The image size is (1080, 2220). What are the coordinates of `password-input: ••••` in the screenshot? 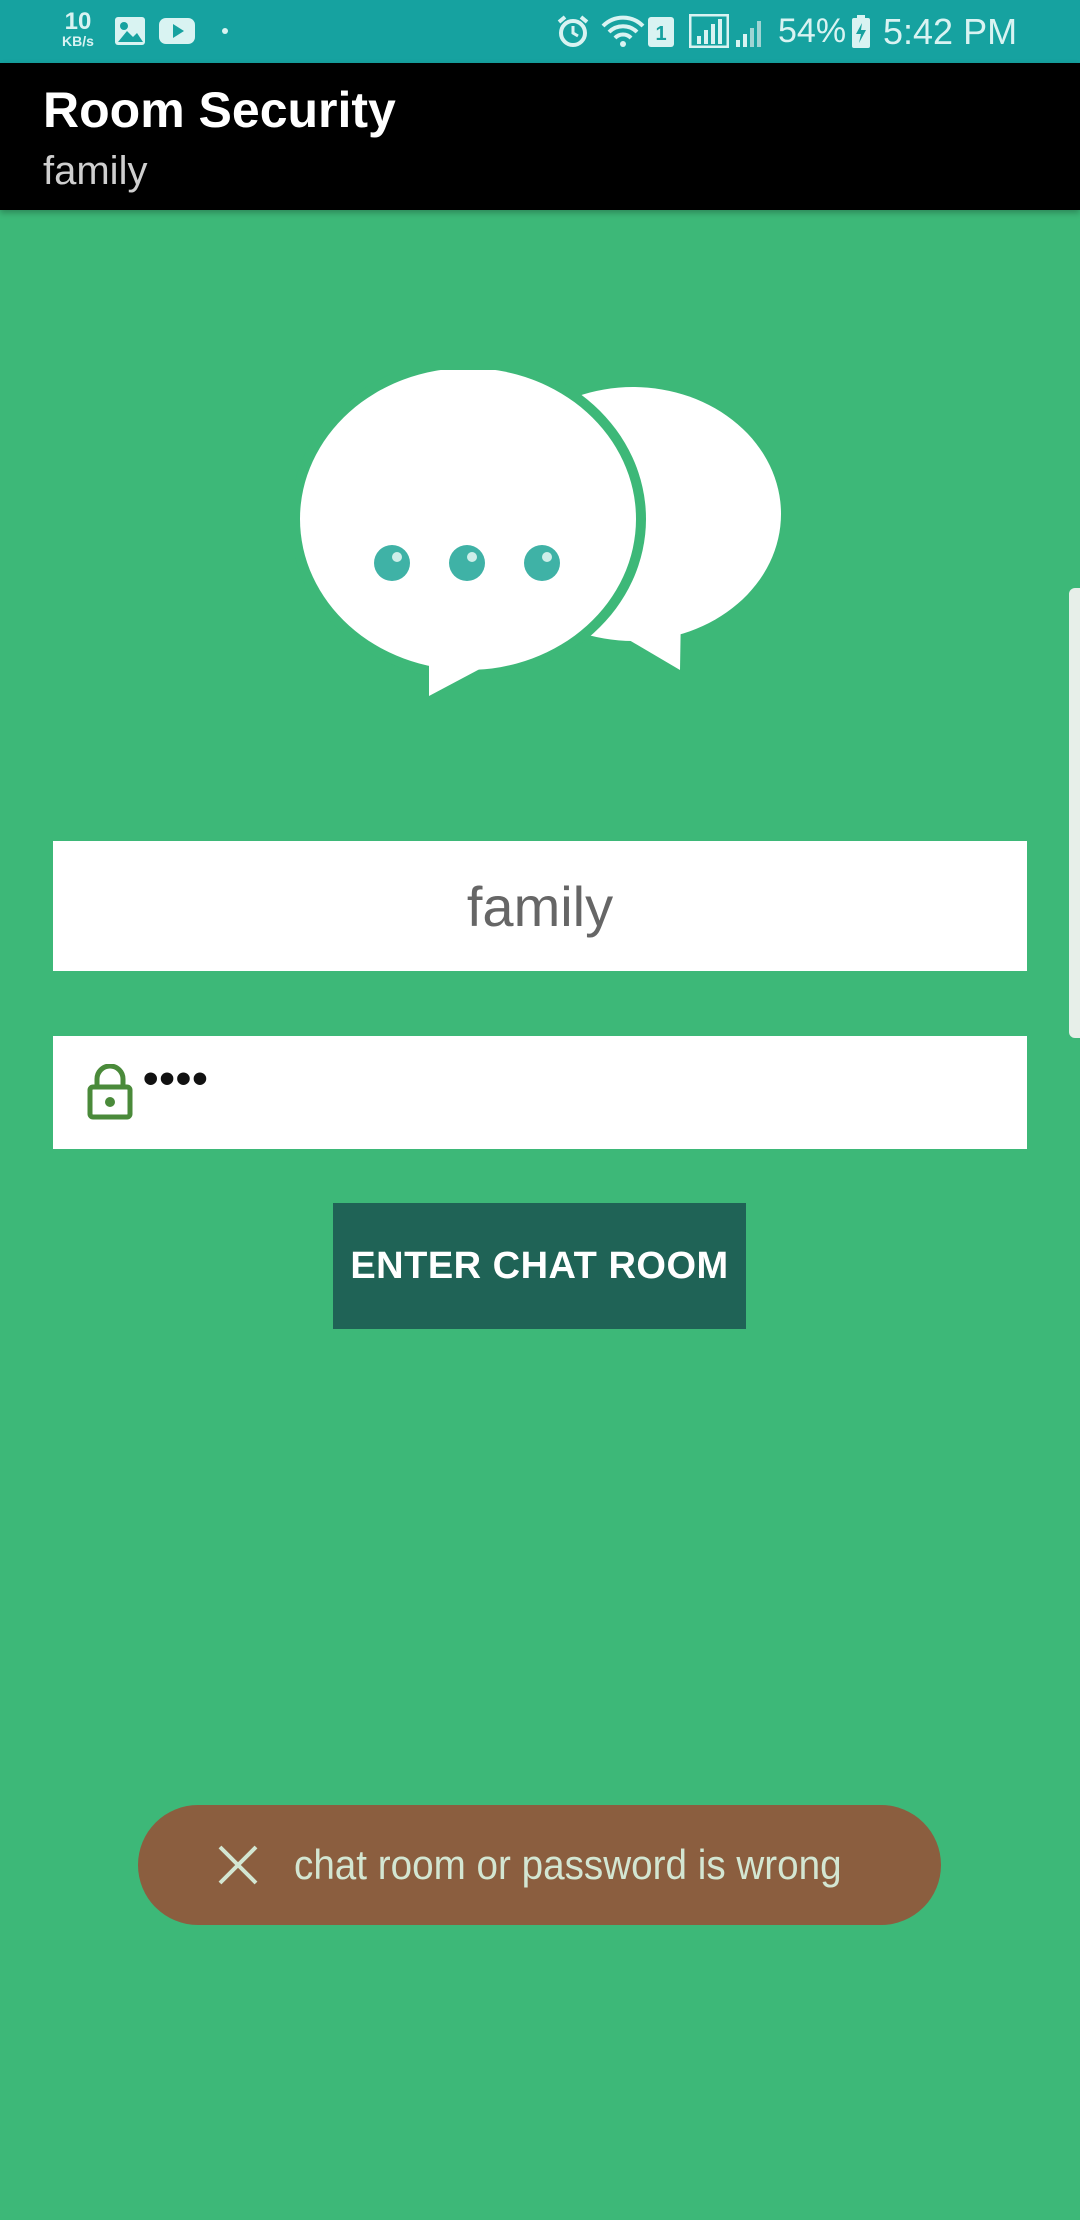 It's located at (540, 1092).